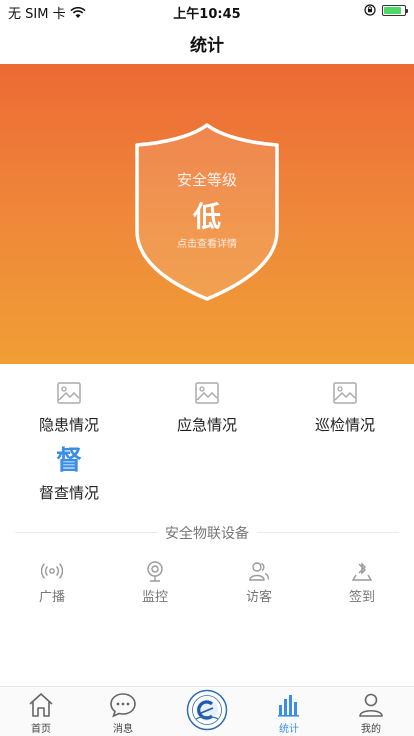 This screenshot has height=736, width=414. I want to click on menu-item-supervision: 督 督查情况, so click(69, 475).